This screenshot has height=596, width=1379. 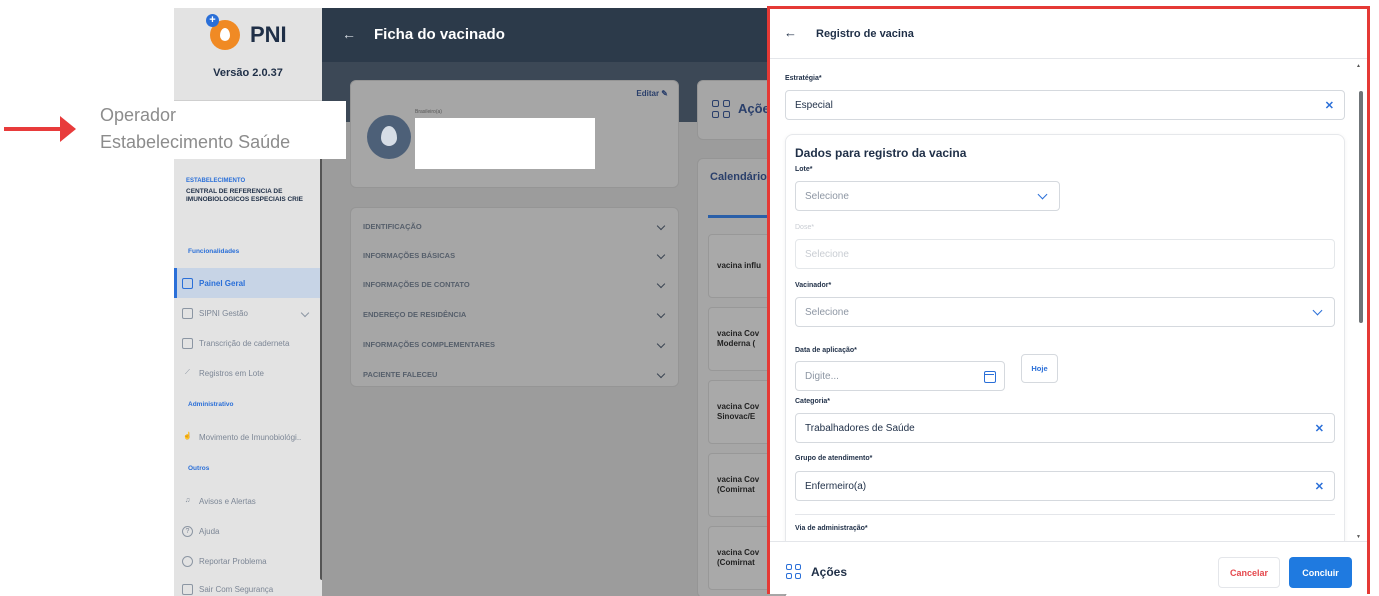 I want to click on today-button: Hoje, so click(x=1039, y=368).